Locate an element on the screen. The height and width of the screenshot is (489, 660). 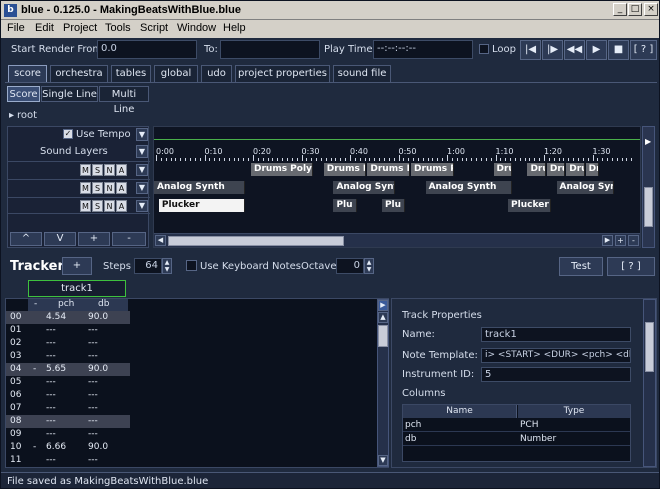
instrument-id-input: 5 is located at coordinates (556, 374).